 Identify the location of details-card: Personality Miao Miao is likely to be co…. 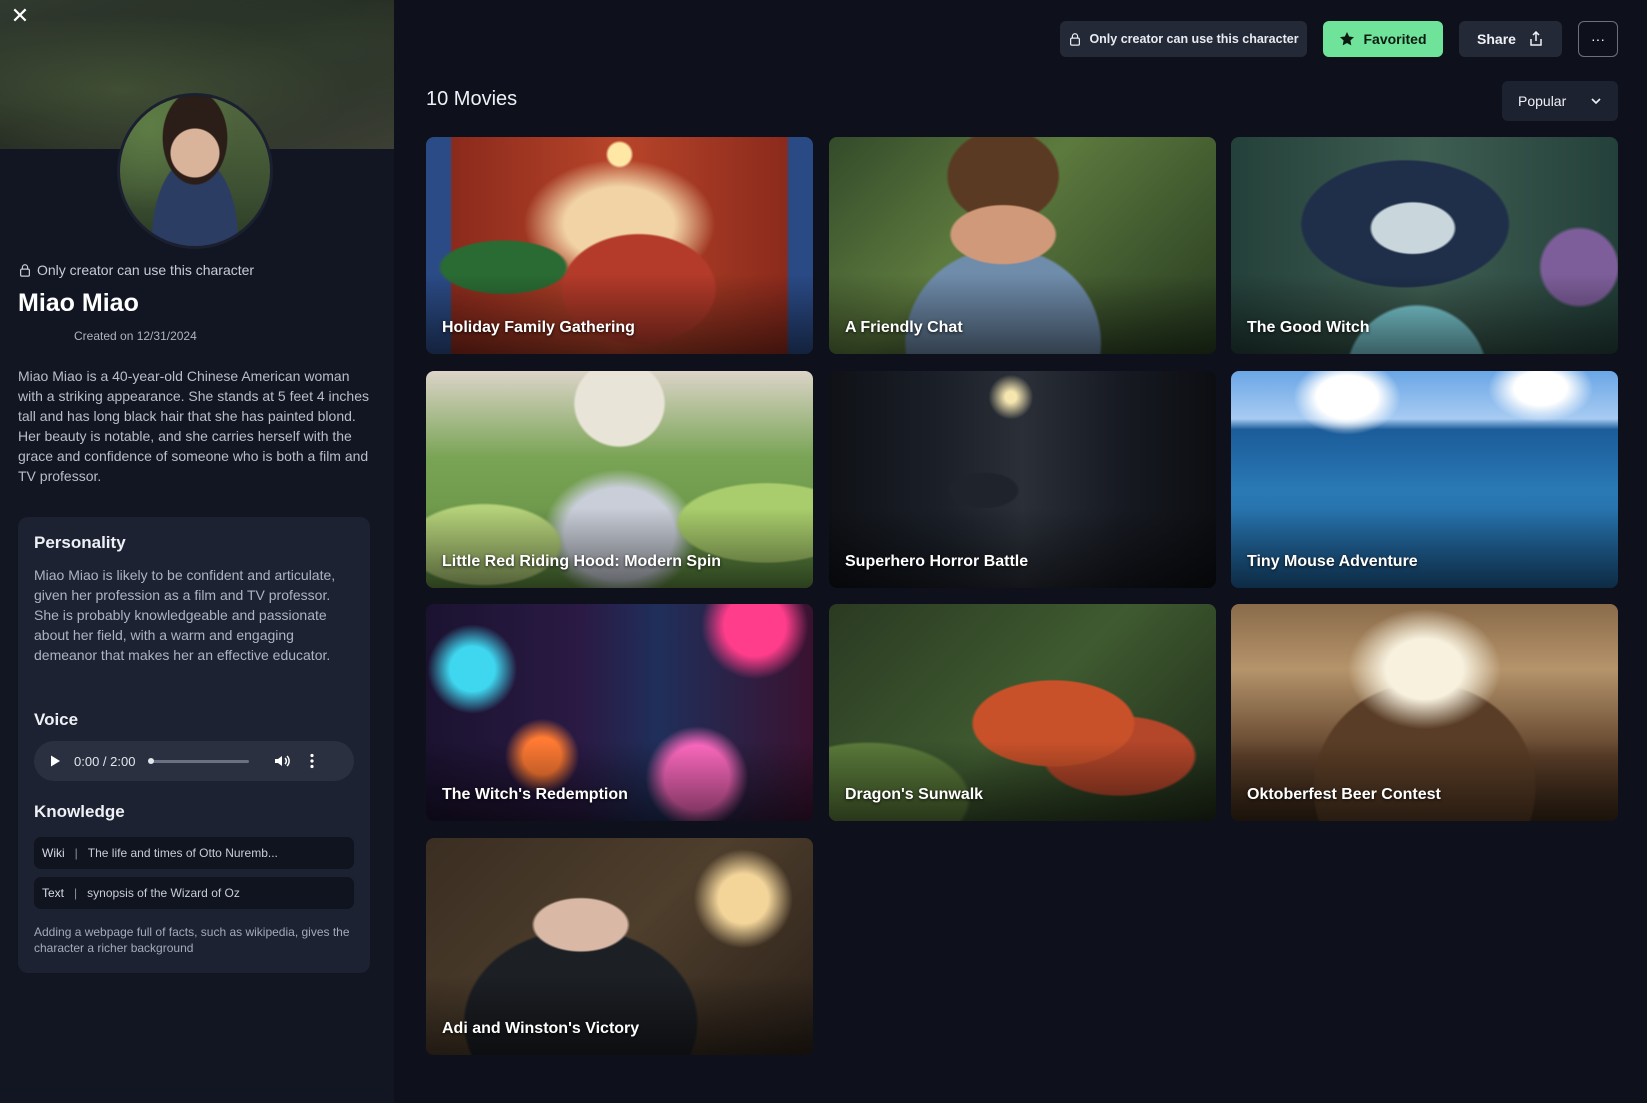
(194, 745).